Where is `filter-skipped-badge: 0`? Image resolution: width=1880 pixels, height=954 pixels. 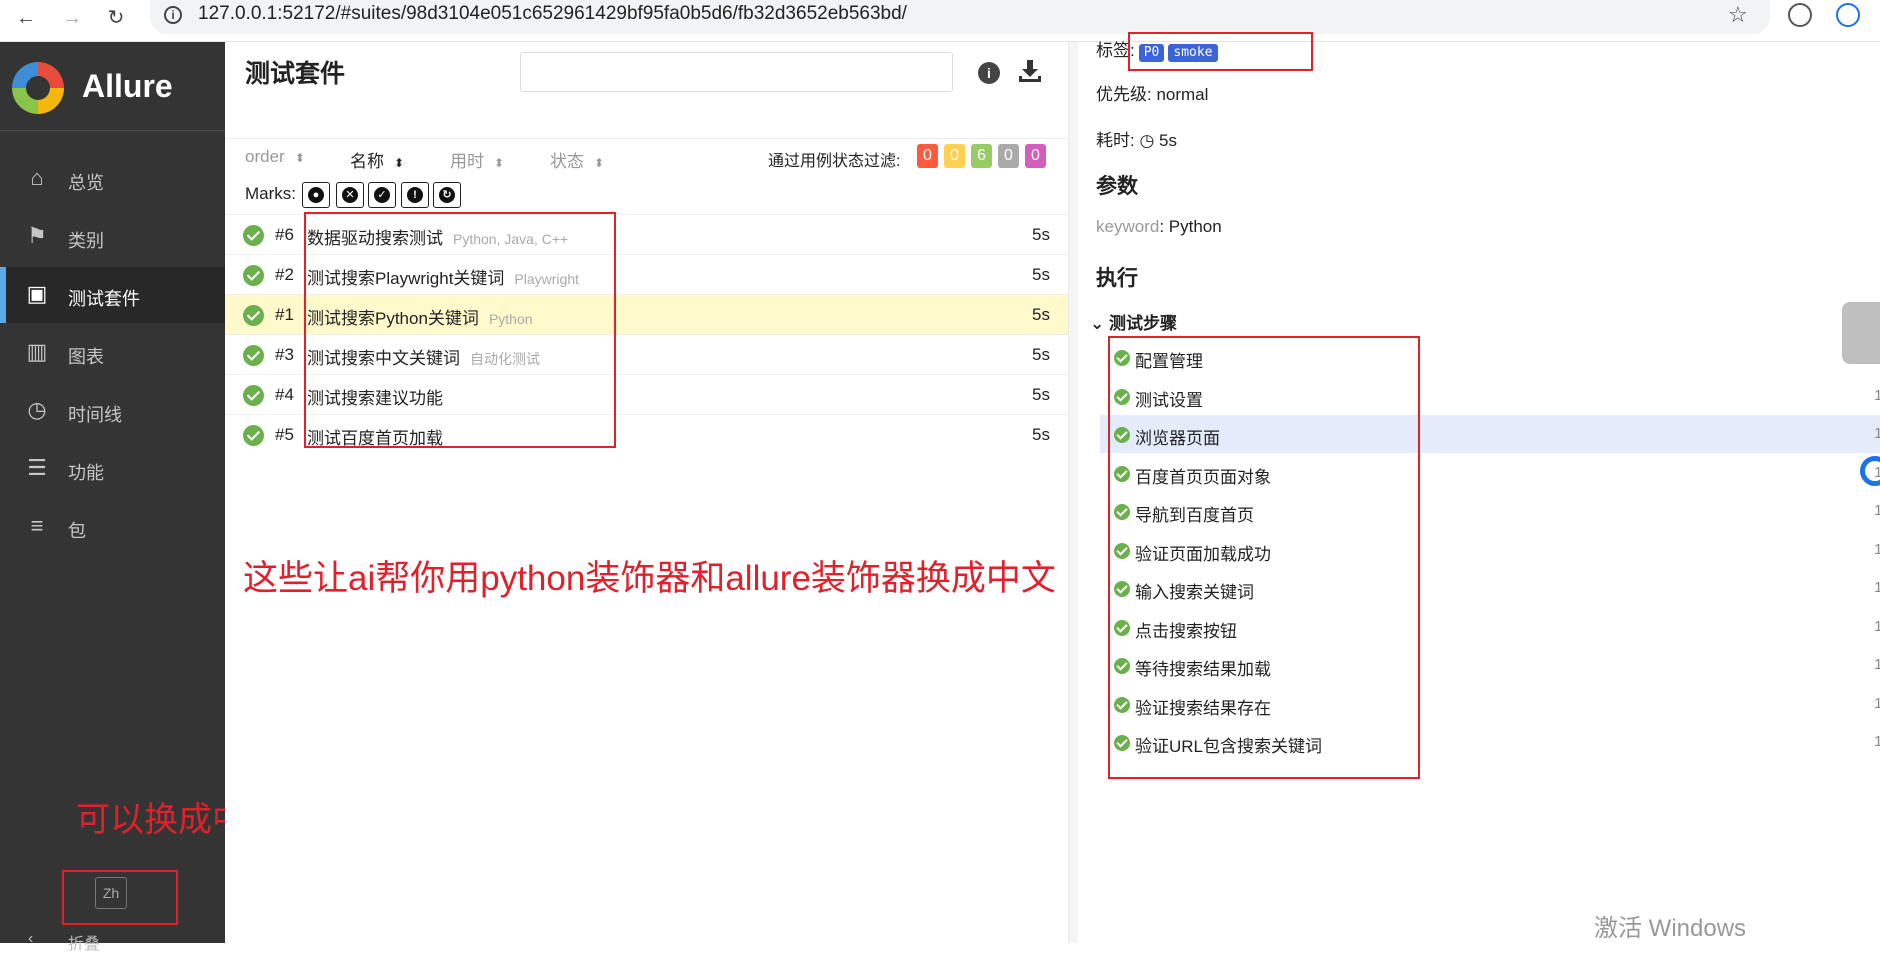 filter-skipped-badge: 0 is located at coordinates (1008, 156).